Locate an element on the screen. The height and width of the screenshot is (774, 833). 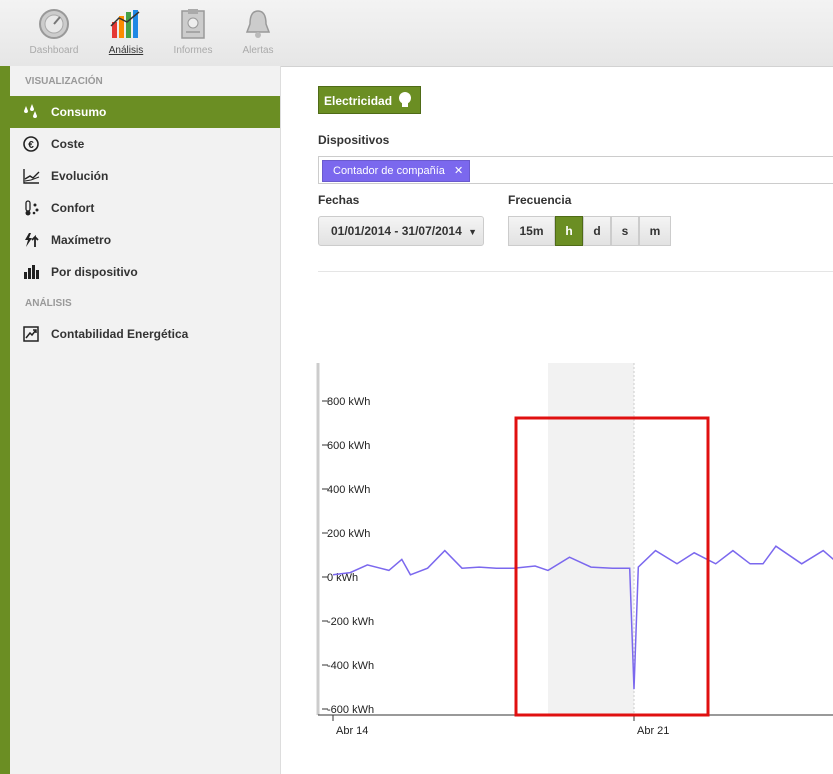
thermometer-icon is located at coordinates (32, 208).